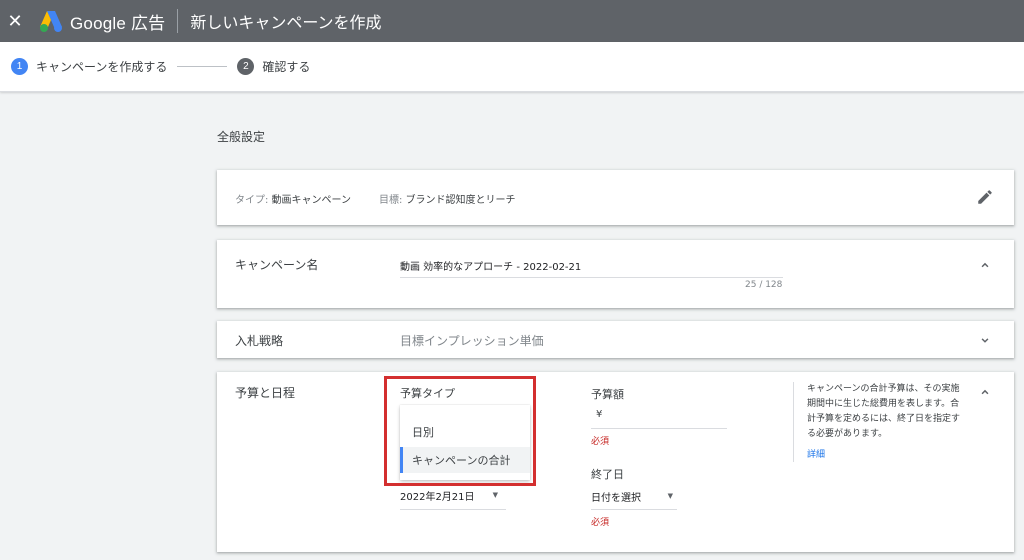  I want to click on option-daily: 日別, so click(465, 432).